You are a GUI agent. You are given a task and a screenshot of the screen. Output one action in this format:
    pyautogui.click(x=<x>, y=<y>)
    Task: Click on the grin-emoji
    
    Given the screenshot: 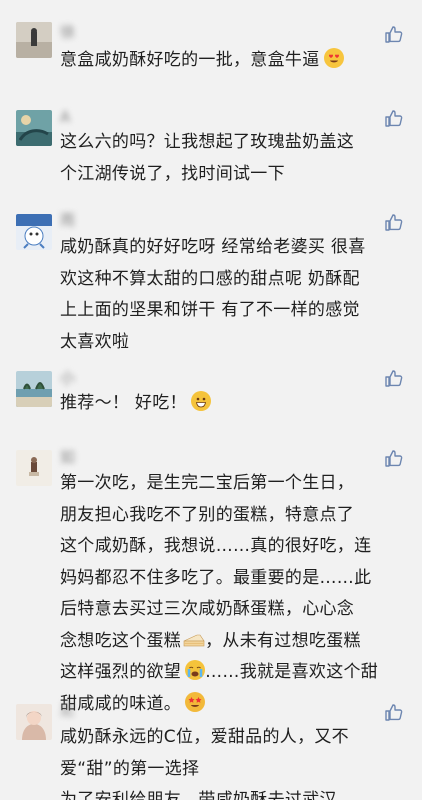 What is the action you would take?
    pyautogui.click(x=200, y=401)
    